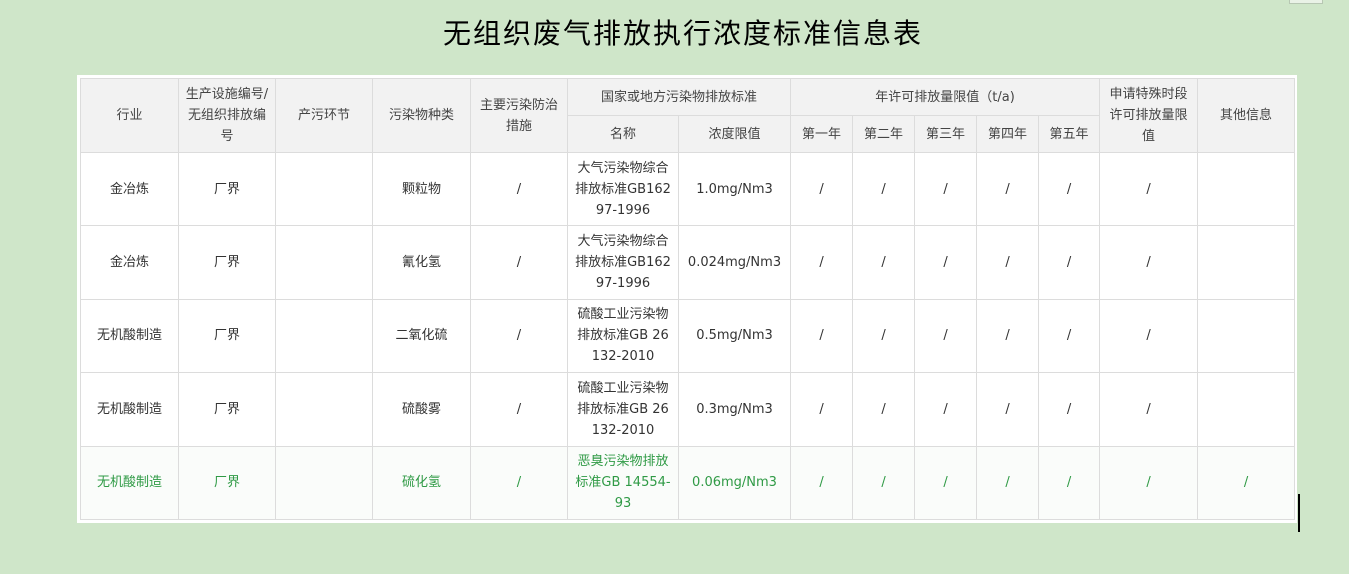  Describe the element at coordinates (519, 115) in the screenshot. I see `header-control-measures: 主要污染防治措施` at that location.